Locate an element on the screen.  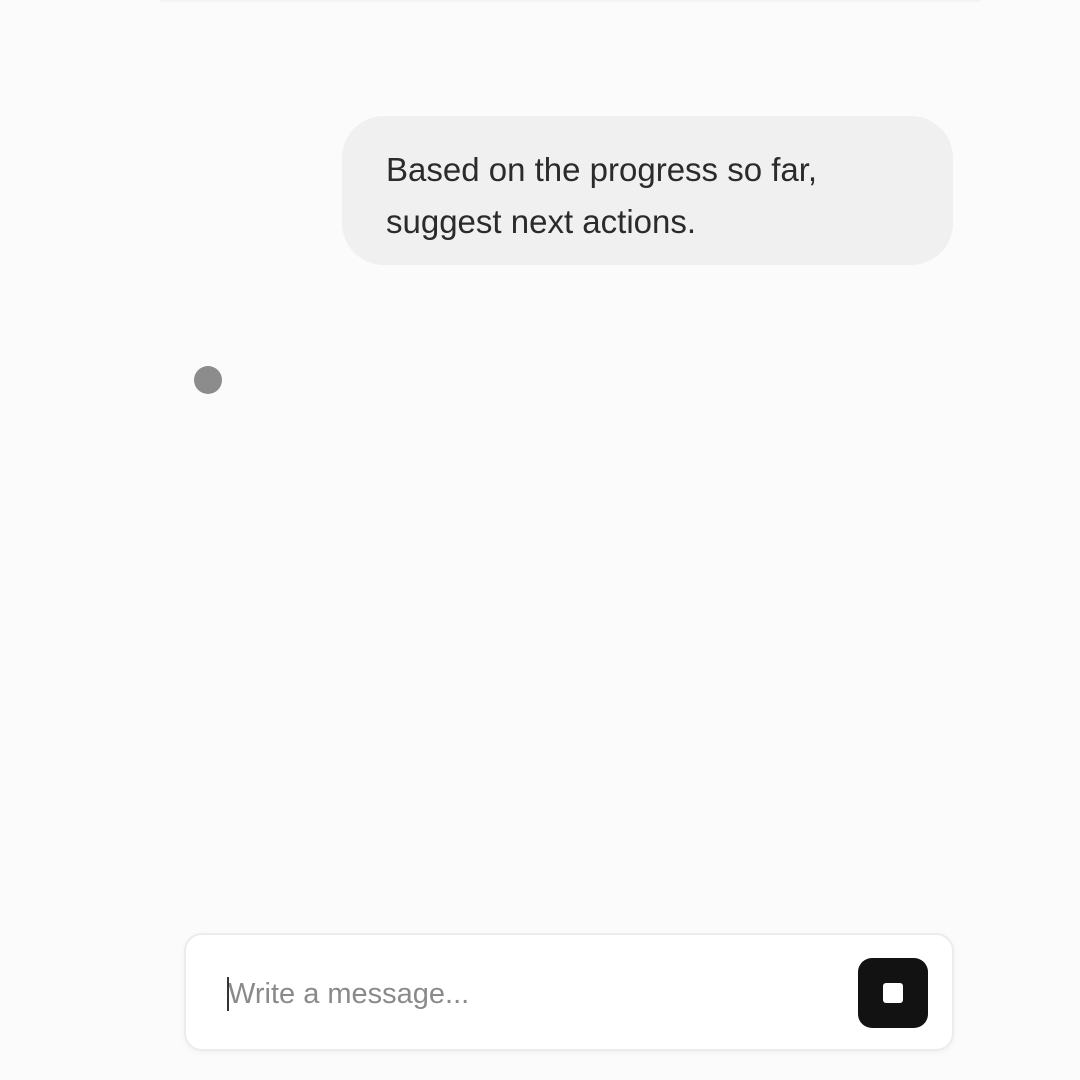
text-caret is located at coordinates (228, 994).